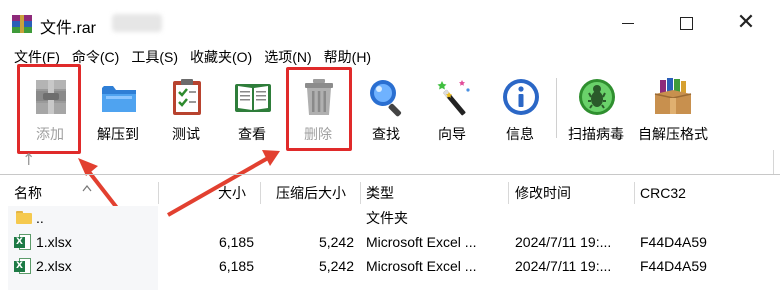 This screenshot has width=780, height=291. Describe the element at coordinates (119, 99) in the screenshot. I see `folder-extract-icon` at that location.